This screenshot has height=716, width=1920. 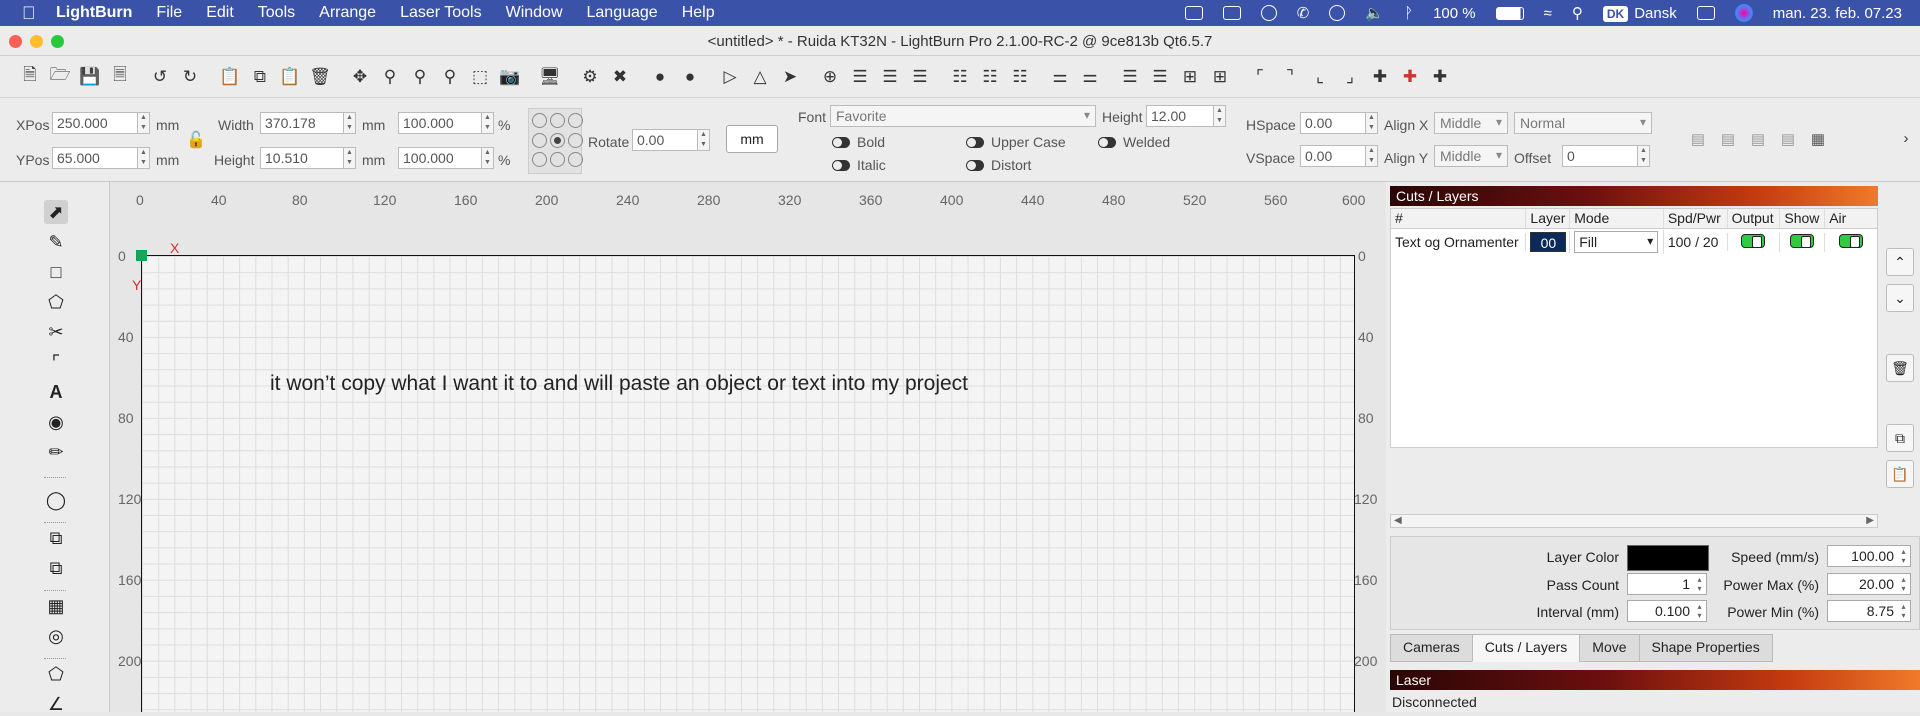 What do you see at coordinates (1372, 156) in the screenshot?
I see `vspace-spinner: ▲ ▼` at bounding box center [1372, 156].